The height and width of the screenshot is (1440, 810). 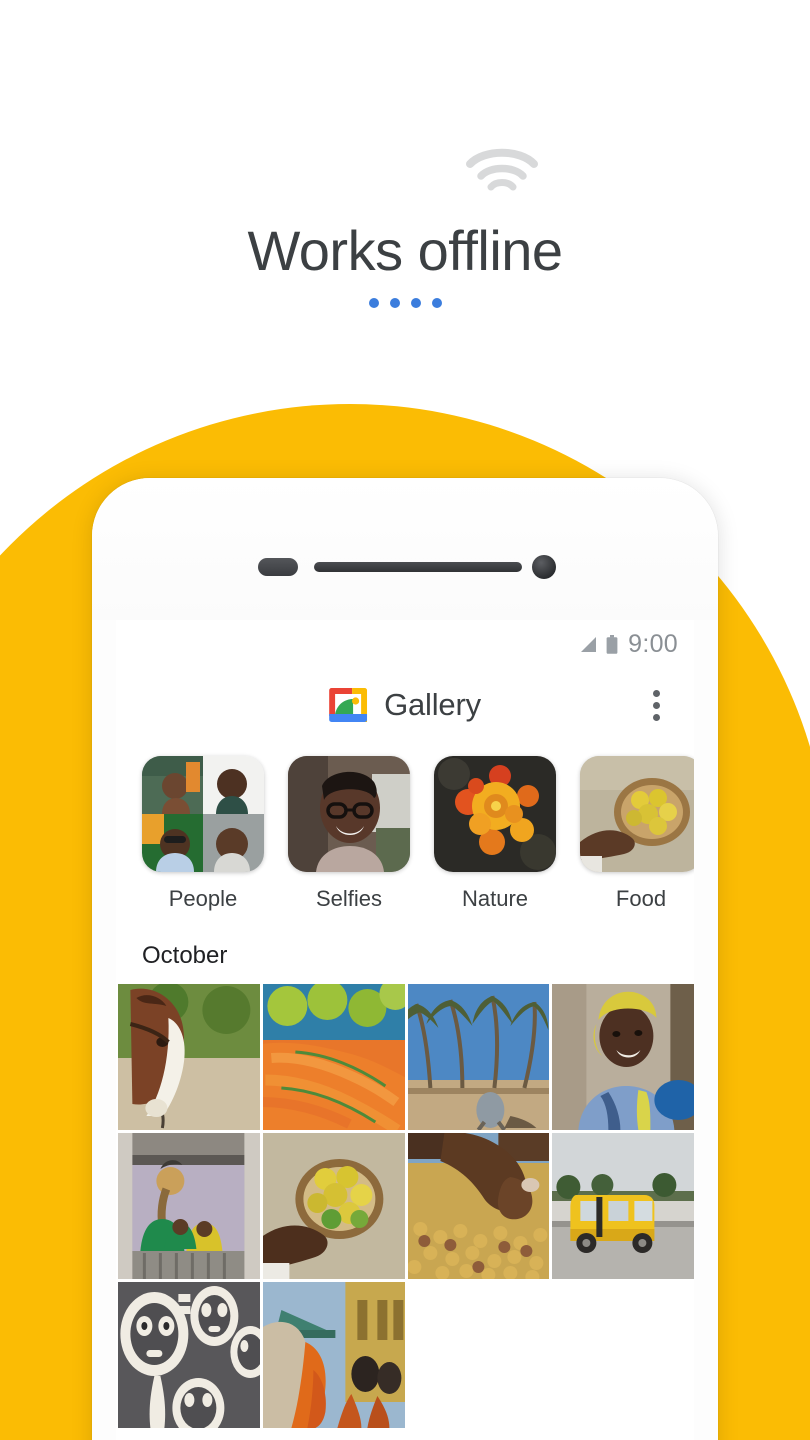 What do you see at coordinates (405, 549) in the screenshot?
I see `phone-bezel-top` at bounding box center [405, 549].